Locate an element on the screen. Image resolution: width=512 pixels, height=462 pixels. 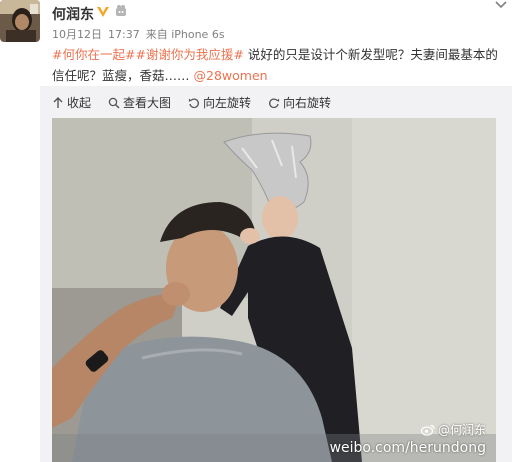
collapse-button: 收起 is located at coordinates (71, 102).